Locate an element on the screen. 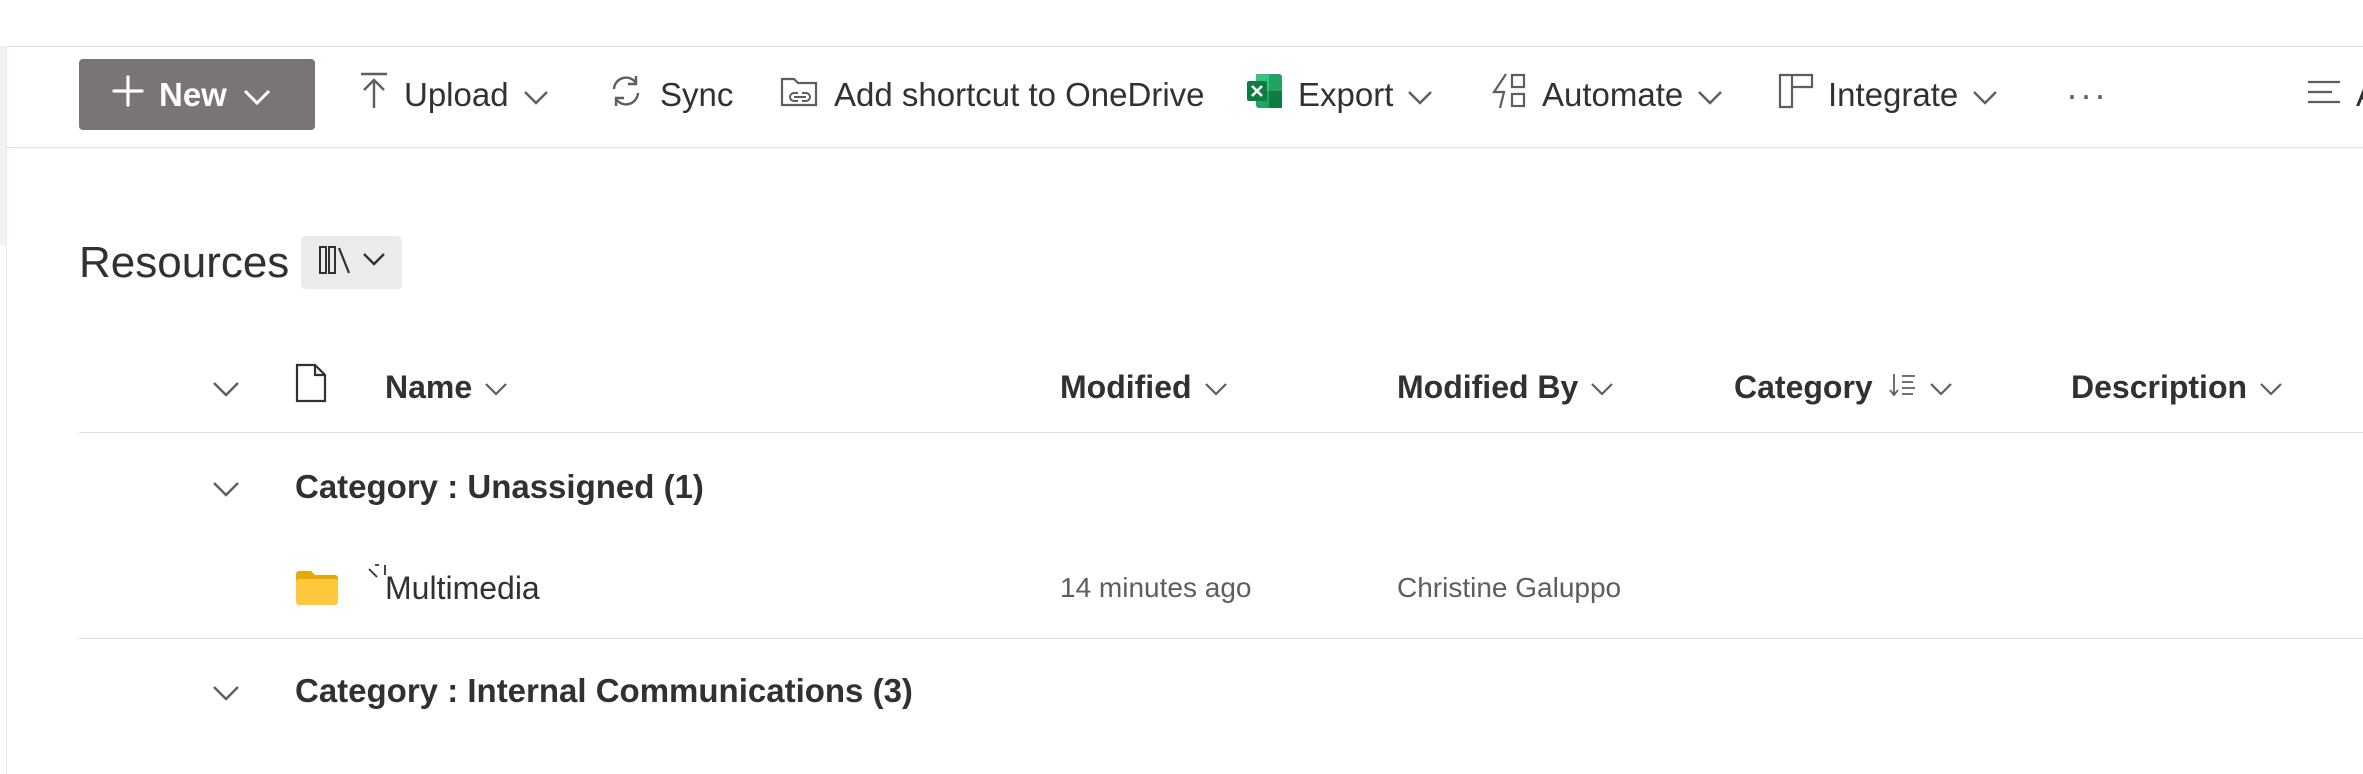 Image resolution: width=2363 pixels, height=774 pixels. group-by-icon is located at coordinates (1903, 387).